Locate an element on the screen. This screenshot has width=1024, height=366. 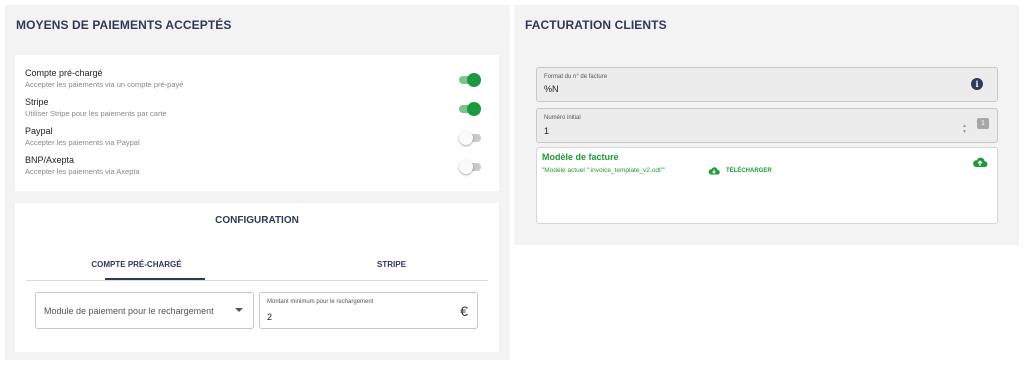
payment-module-select-value: Module de paiement pour le rechargement is located at coordinates (129, 311).